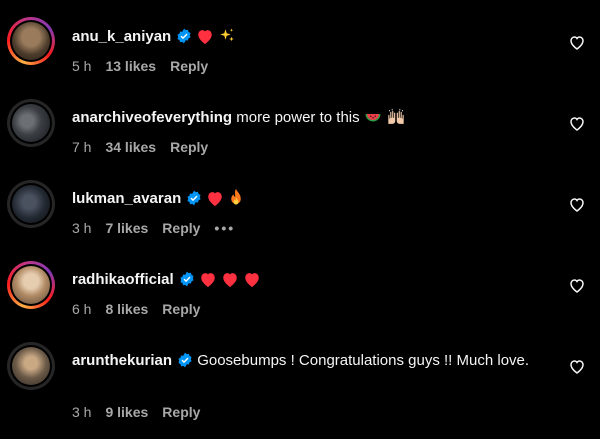 The image size is (600, 439). Describe the element at coordinates (373, 120) in the screenshot. I see `watermelon-emoji-icon` at that location.